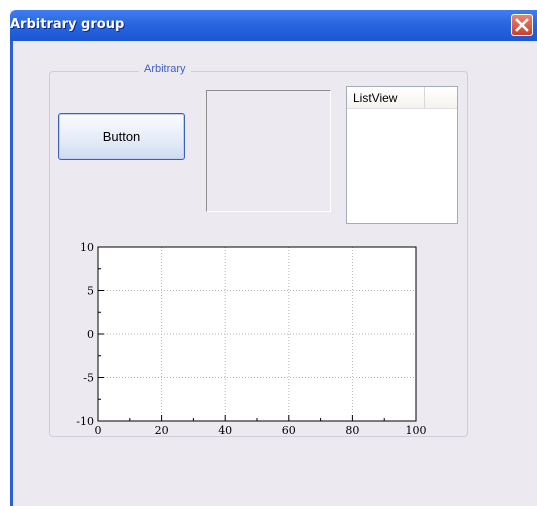 Image resolution: width=537 pixels, height=506 pixels. I want to click on y-tick-label: 10, so click(87, 247).